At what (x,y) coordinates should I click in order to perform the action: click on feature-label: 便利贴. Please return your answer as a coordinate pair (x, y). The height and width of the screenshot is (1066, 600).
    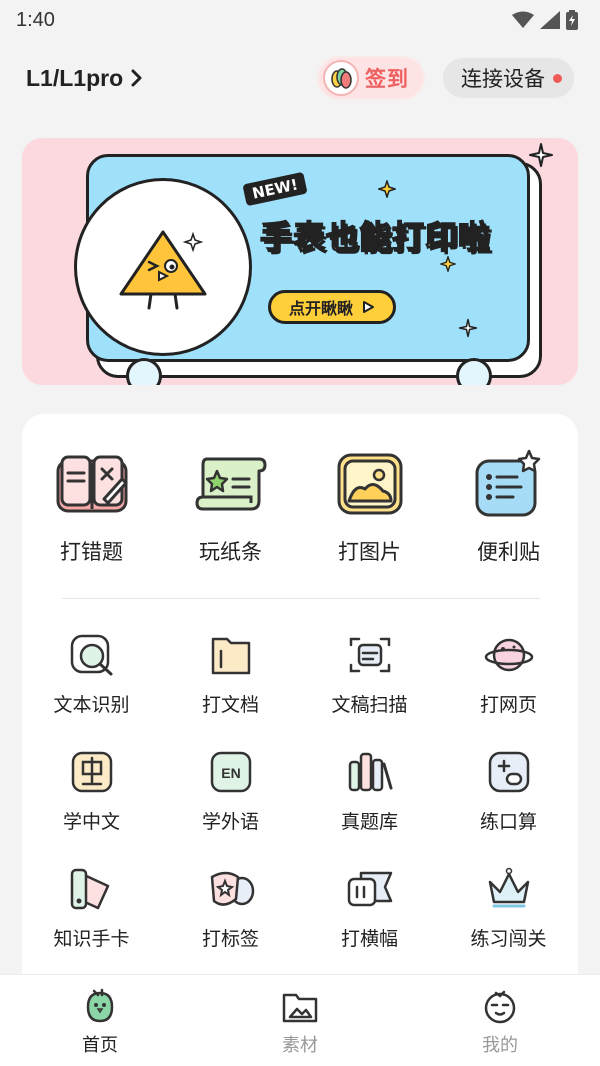
    Looking at the image, I should click on (508, 552).